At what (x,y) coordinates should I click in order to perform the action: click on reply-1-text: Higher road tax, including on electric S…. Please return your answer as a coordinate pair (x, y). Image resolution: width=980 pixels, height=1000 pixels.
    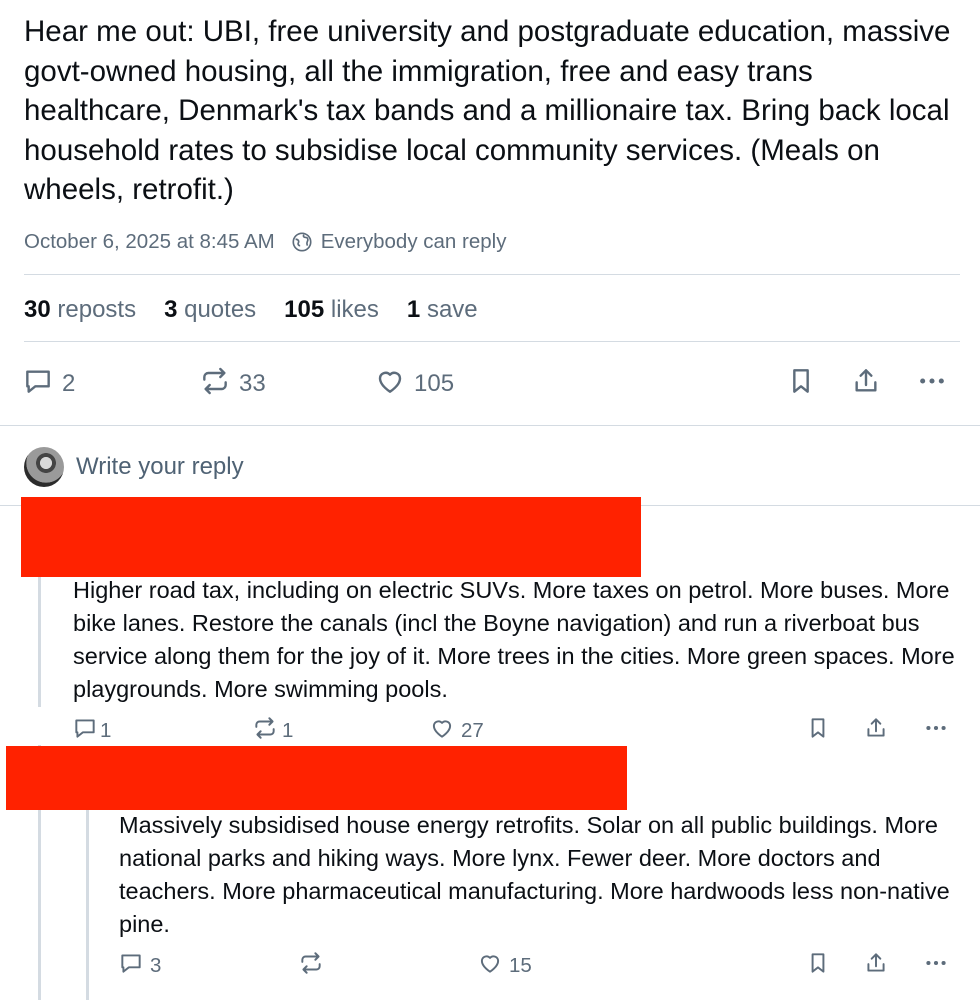
    Looking at the image, I should click on (514, 639).